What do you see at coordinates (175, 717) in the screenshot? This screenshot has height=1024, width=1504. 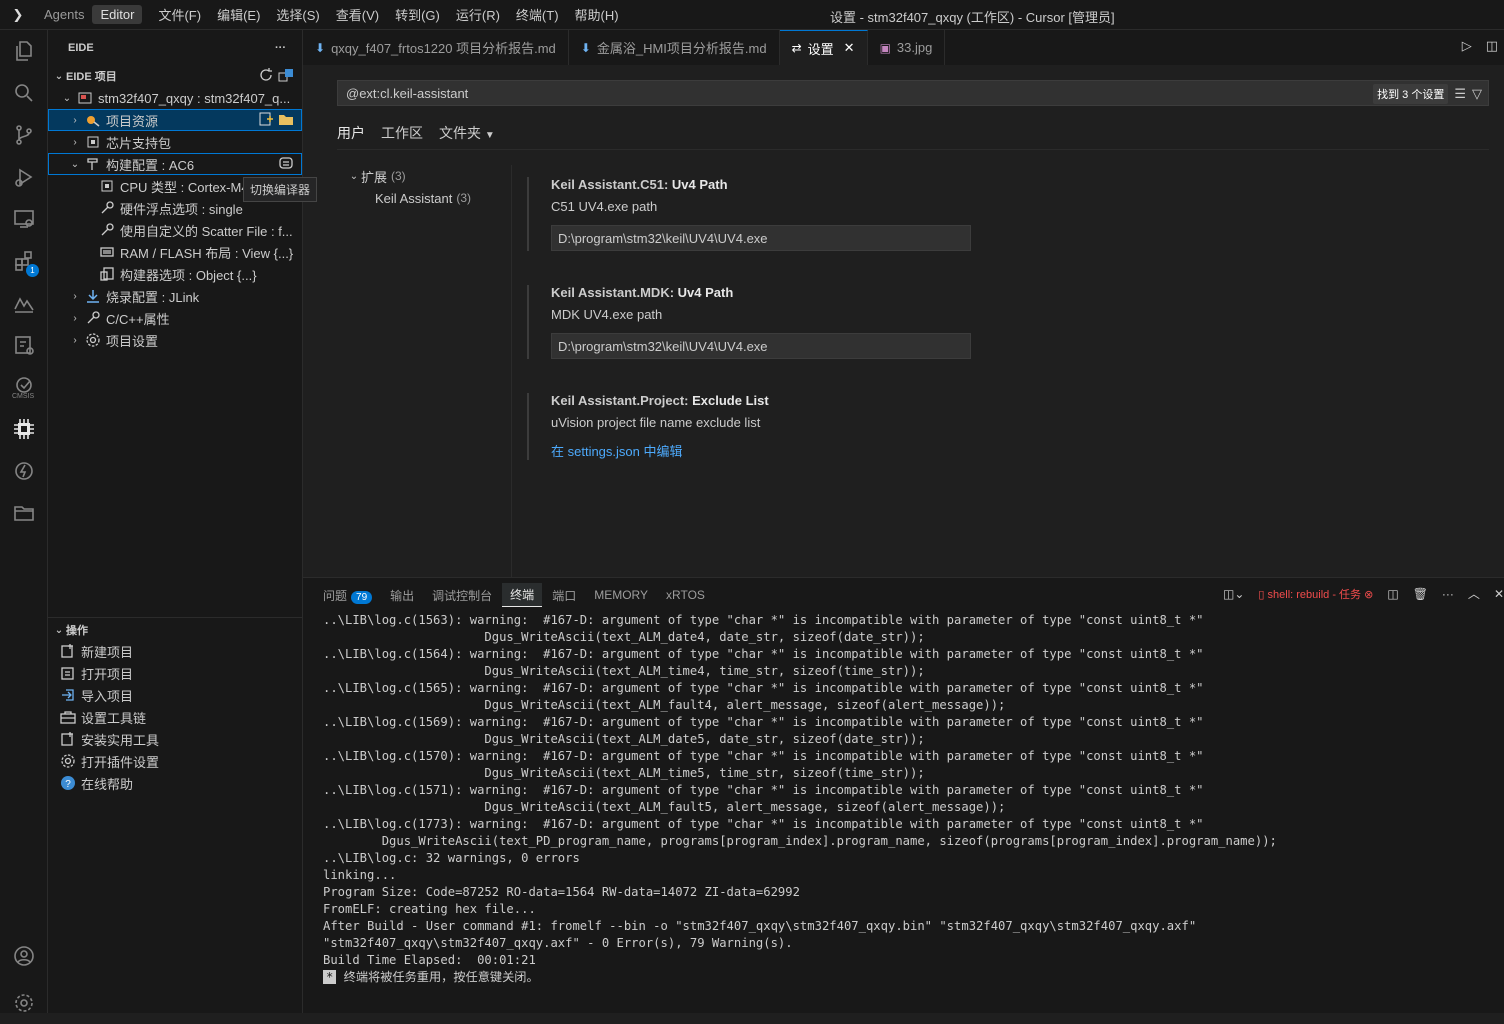 I see `op-setup-toolchain: 设置工具链` at bounding box center [175, 717].